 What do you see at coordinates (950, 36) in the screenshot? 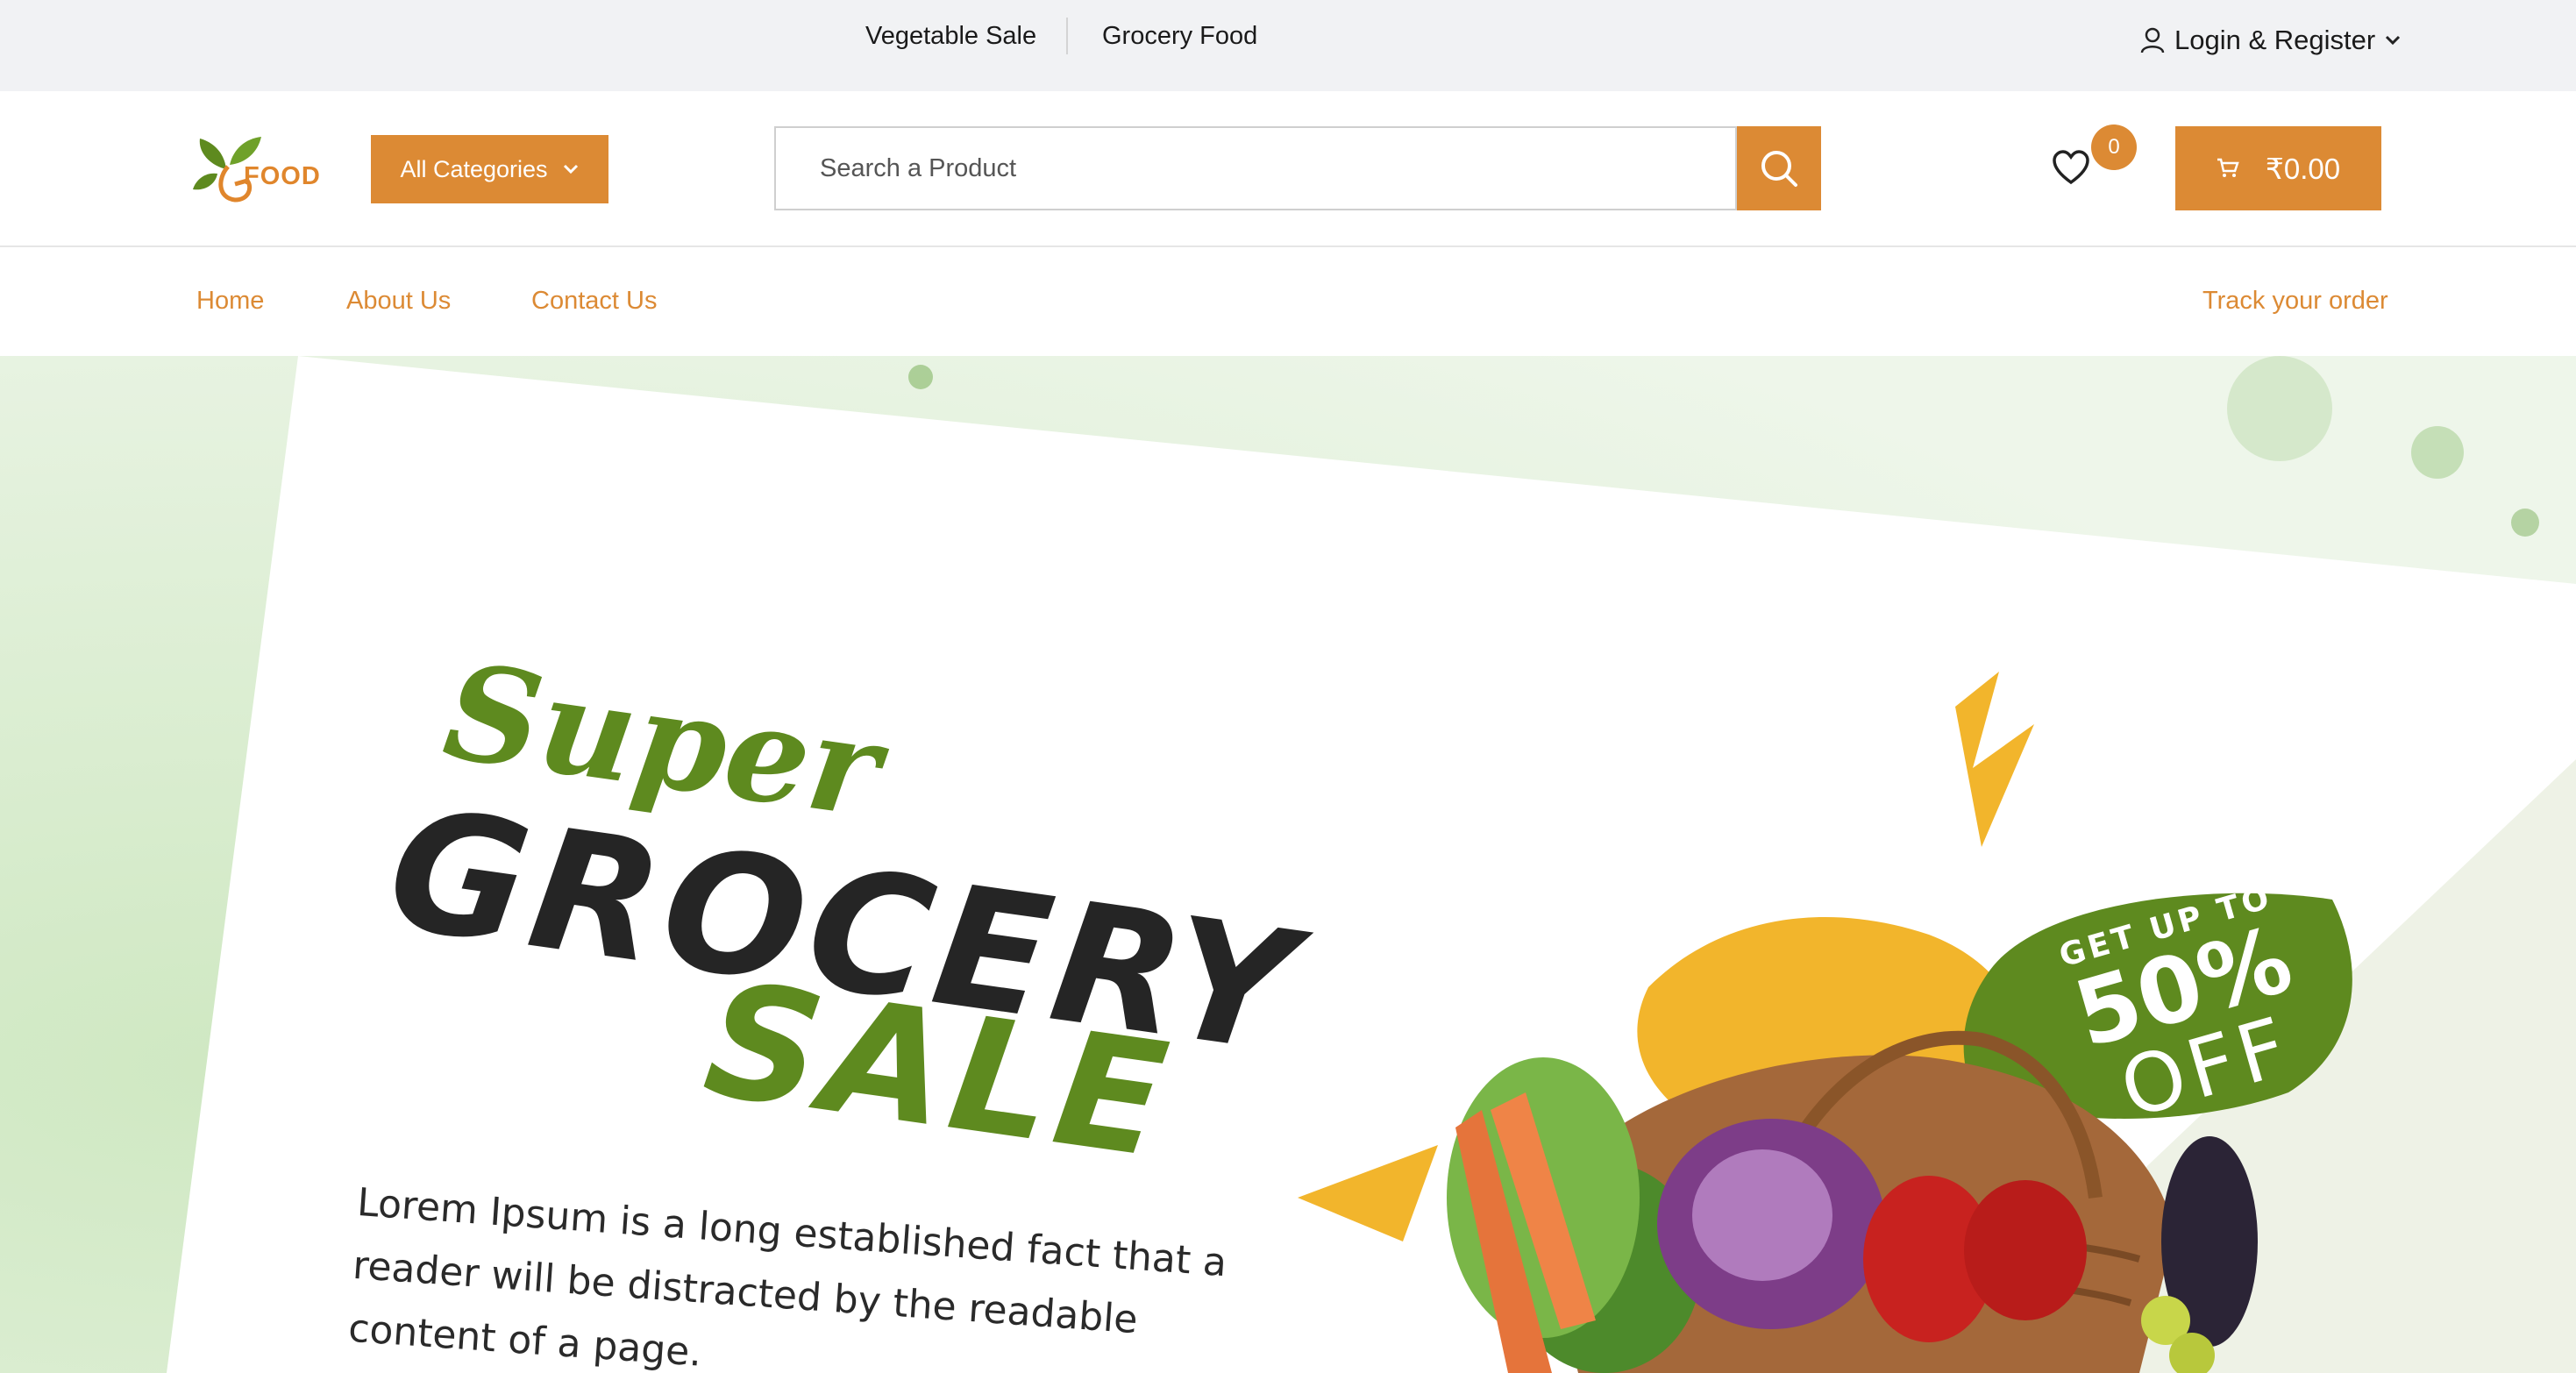
I see `top-link-vegetable-sale: Vegetable Sale` at bounding box center [950, 36].